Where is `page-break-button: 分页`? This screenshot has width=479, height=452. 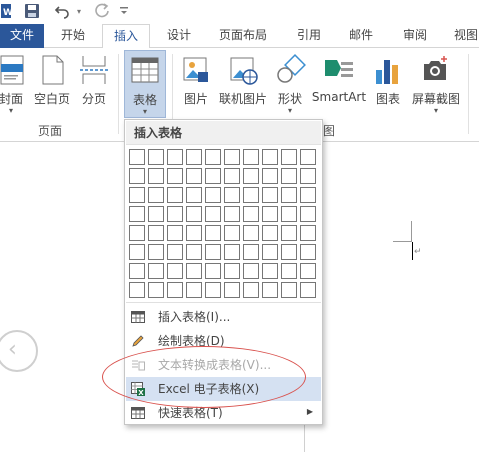
page-break-button: 分页 is located at coordinates (94, 84).